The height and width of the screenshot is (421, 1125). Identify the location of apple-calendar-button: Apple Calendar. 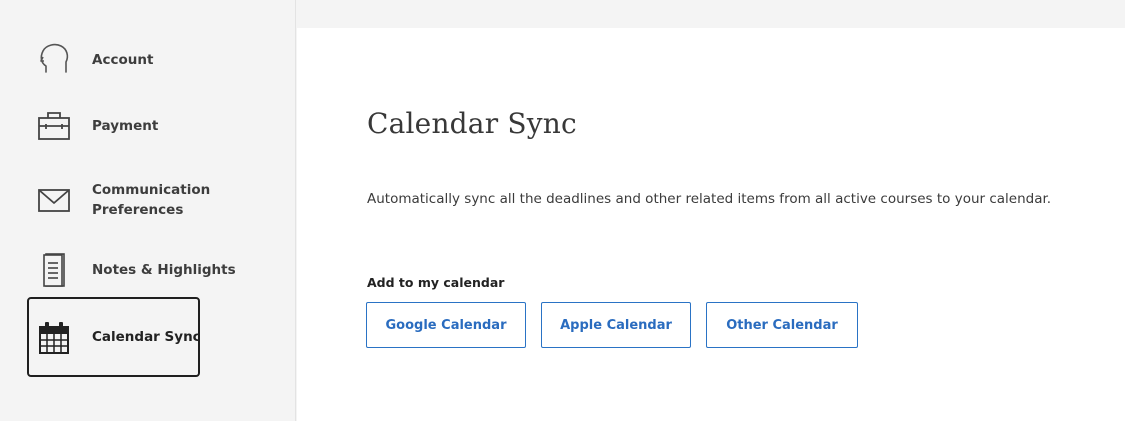
(616, 325).